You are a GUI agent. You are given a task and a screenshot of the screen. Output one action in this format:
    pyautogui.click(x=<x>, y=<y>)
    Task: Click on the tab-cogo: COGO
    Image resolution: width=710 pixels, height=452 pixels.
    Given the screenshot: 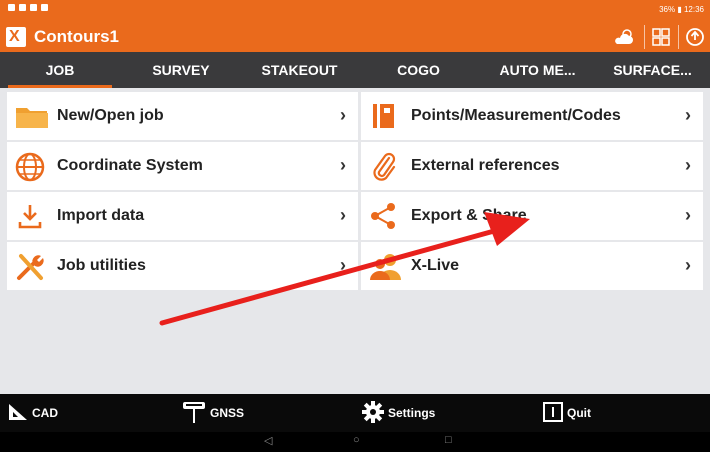 What is the action you would take?
    pyautogui.click(x=418, y=70)
    